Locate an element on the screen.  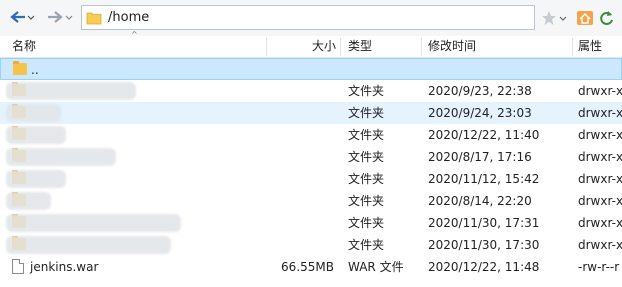
bookmark-button is located at coordinates (555, 18).